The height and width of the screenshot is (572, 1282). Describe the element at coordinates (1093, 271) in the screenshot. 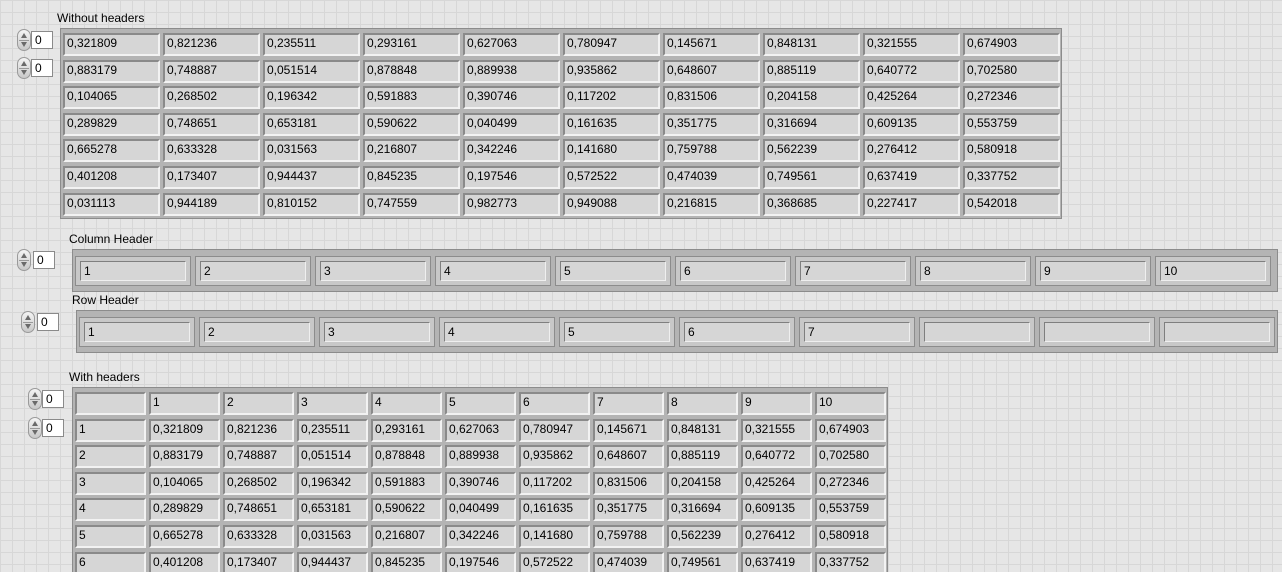

I see `column-header-element: 9` at that location.